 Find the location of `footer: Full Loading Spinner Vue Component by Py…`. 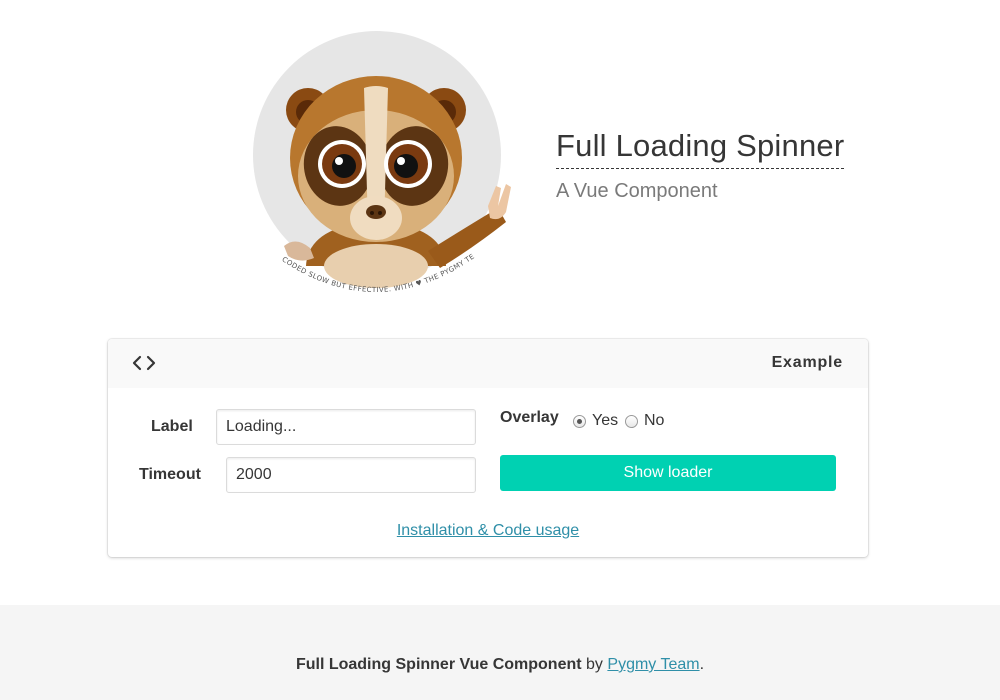

footer: Full Loading Spinner Vue Component by Py… is located at coordinates (500, 652).